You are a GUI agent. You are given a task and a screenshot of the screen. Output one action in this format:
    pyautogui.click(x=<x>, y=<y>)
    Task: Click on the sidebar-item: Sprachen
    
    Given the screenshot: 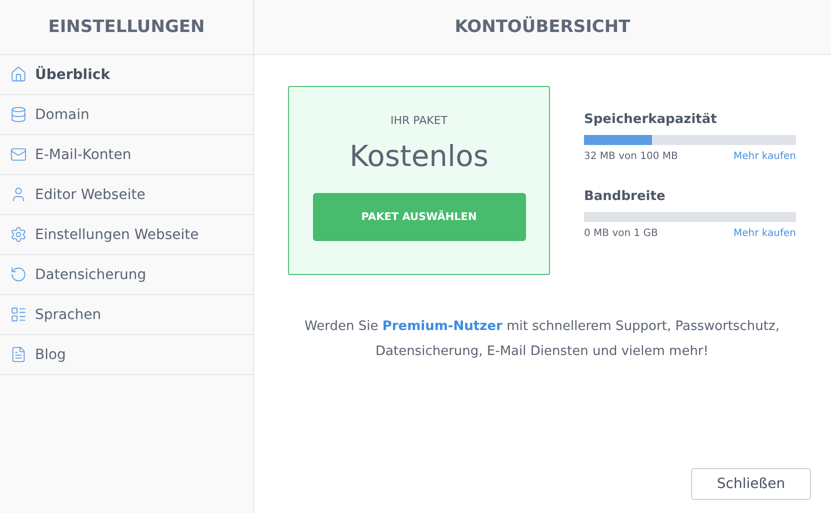 What is the action you would take?
    pyautogui.click(x=126, y=315)
    